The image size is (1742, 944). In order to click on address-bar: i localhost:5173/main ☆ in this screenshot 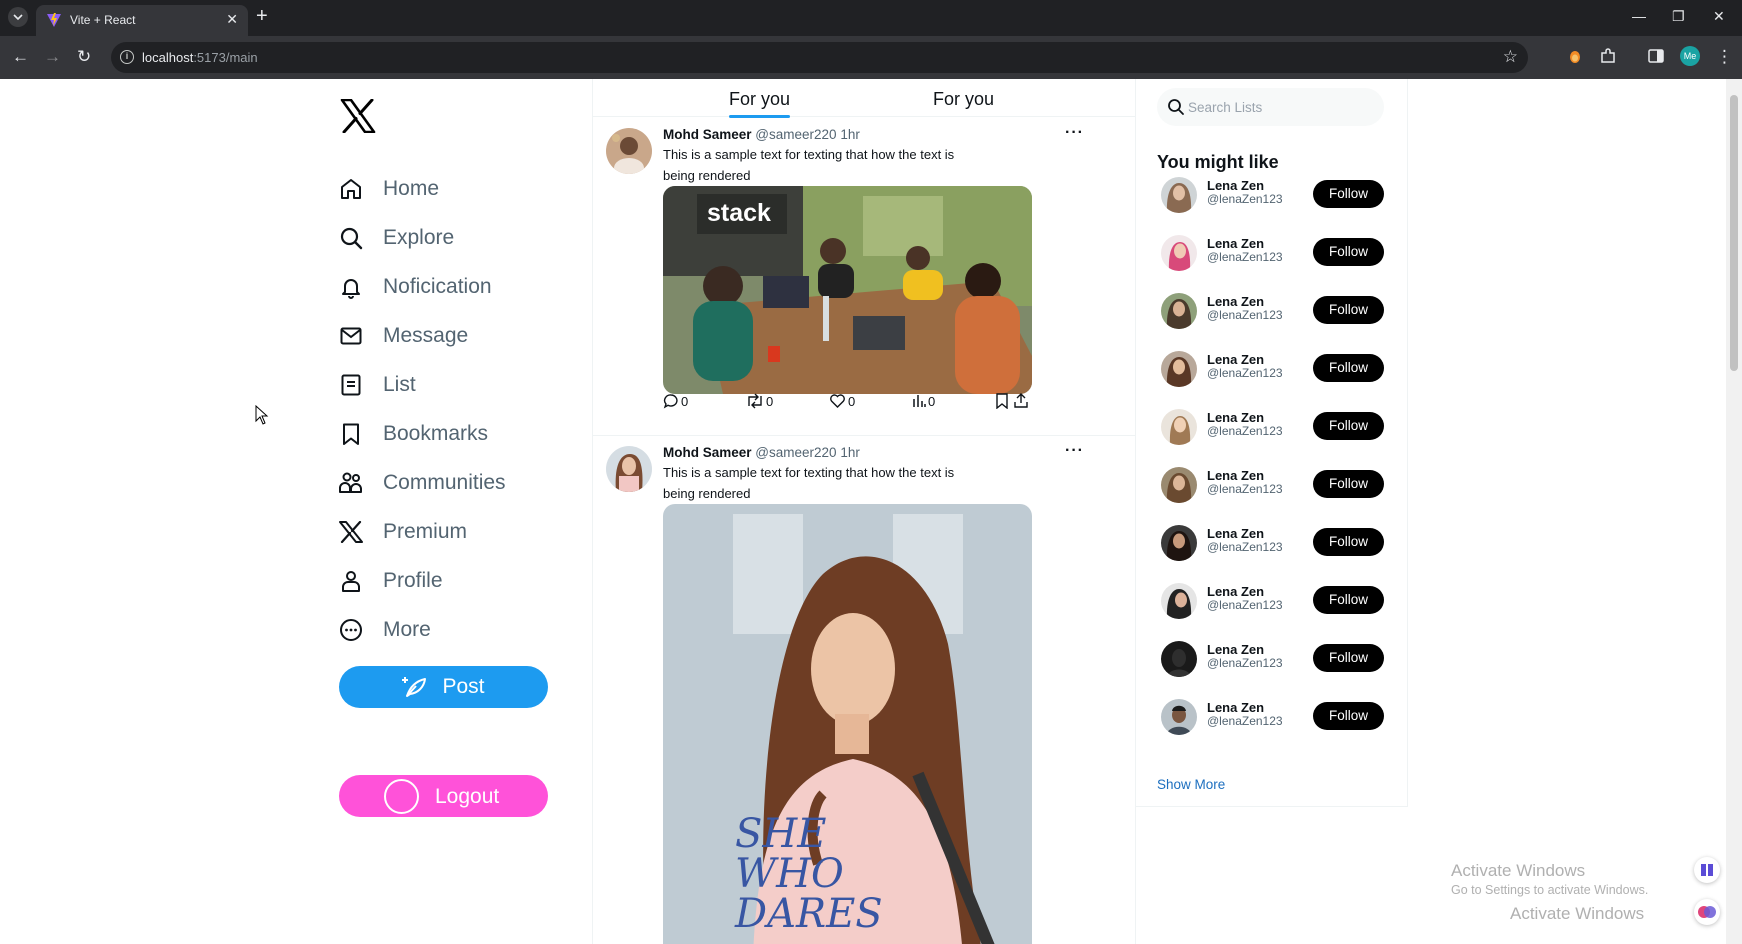, I will do `click(819, 57)`.